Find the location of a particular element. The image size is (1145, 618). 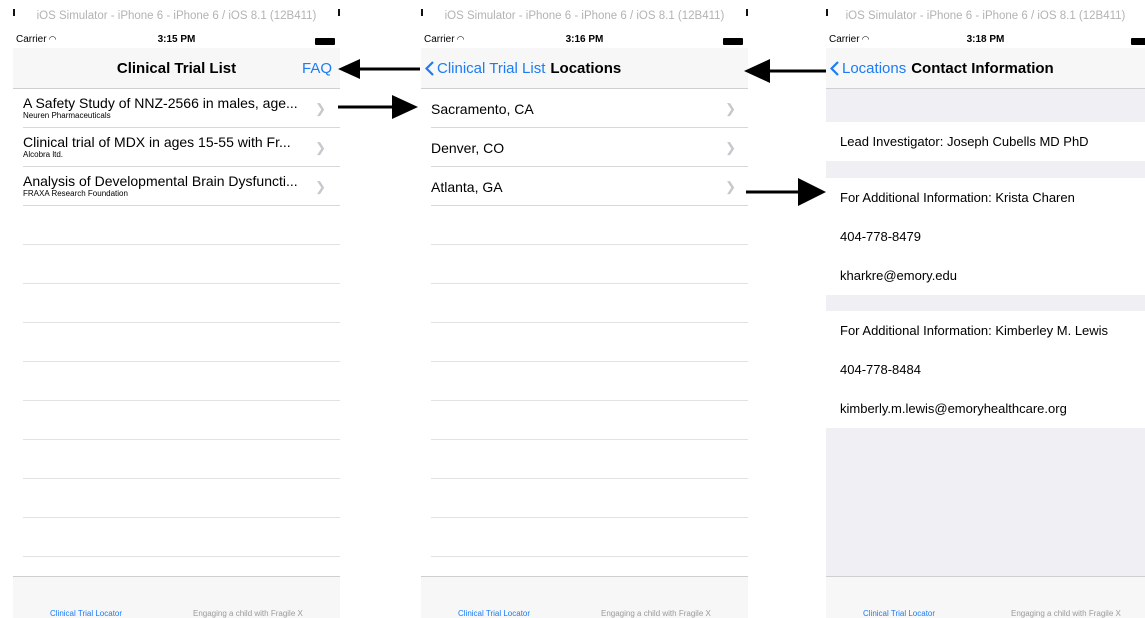

navigation-bar: Clinical Trial List FAQ is located at coordinates (176, 68).